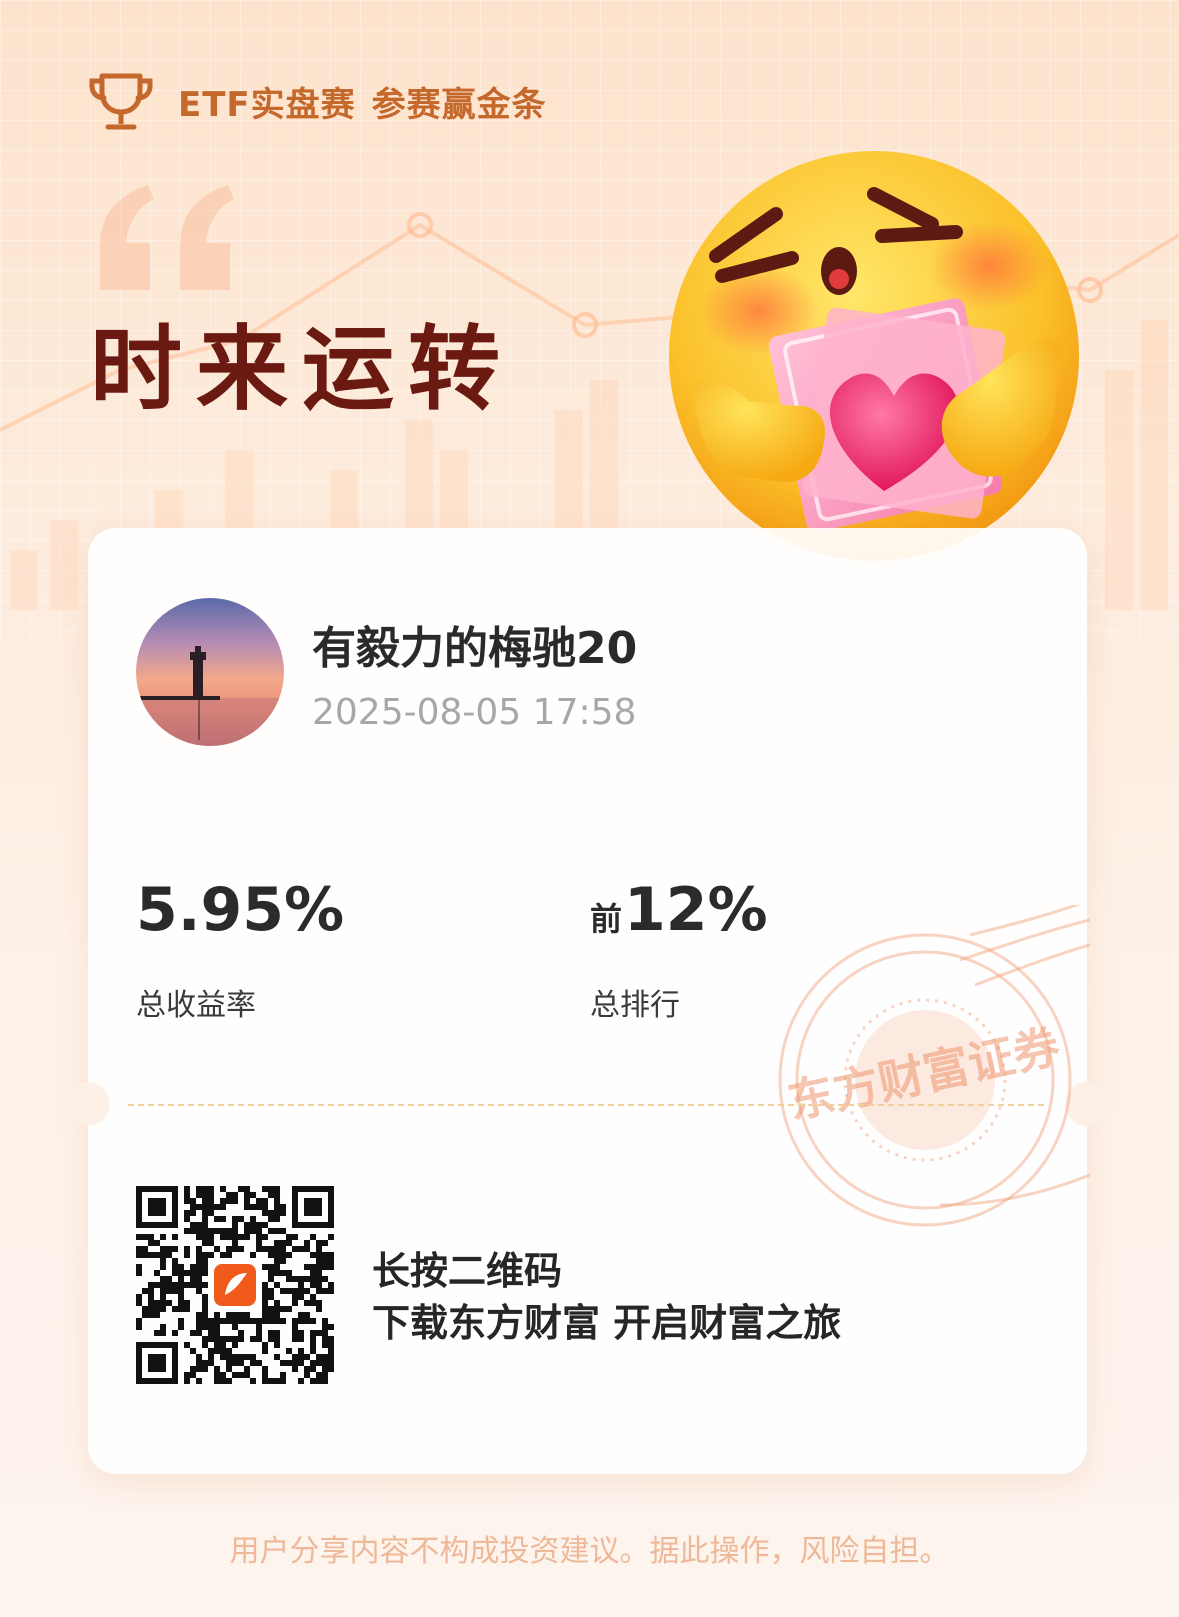 The image size is (1179, 1617). I want to click on quote-mark-icon, so click(167, 237).